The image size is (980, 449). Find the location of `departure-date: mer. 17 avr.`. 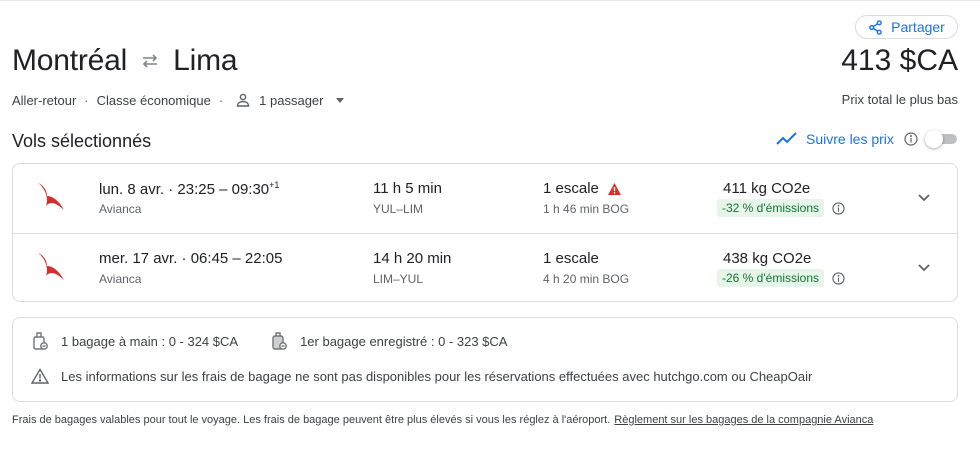

departure-date: mer. 17 avr. is located at coordinates (138, 258).